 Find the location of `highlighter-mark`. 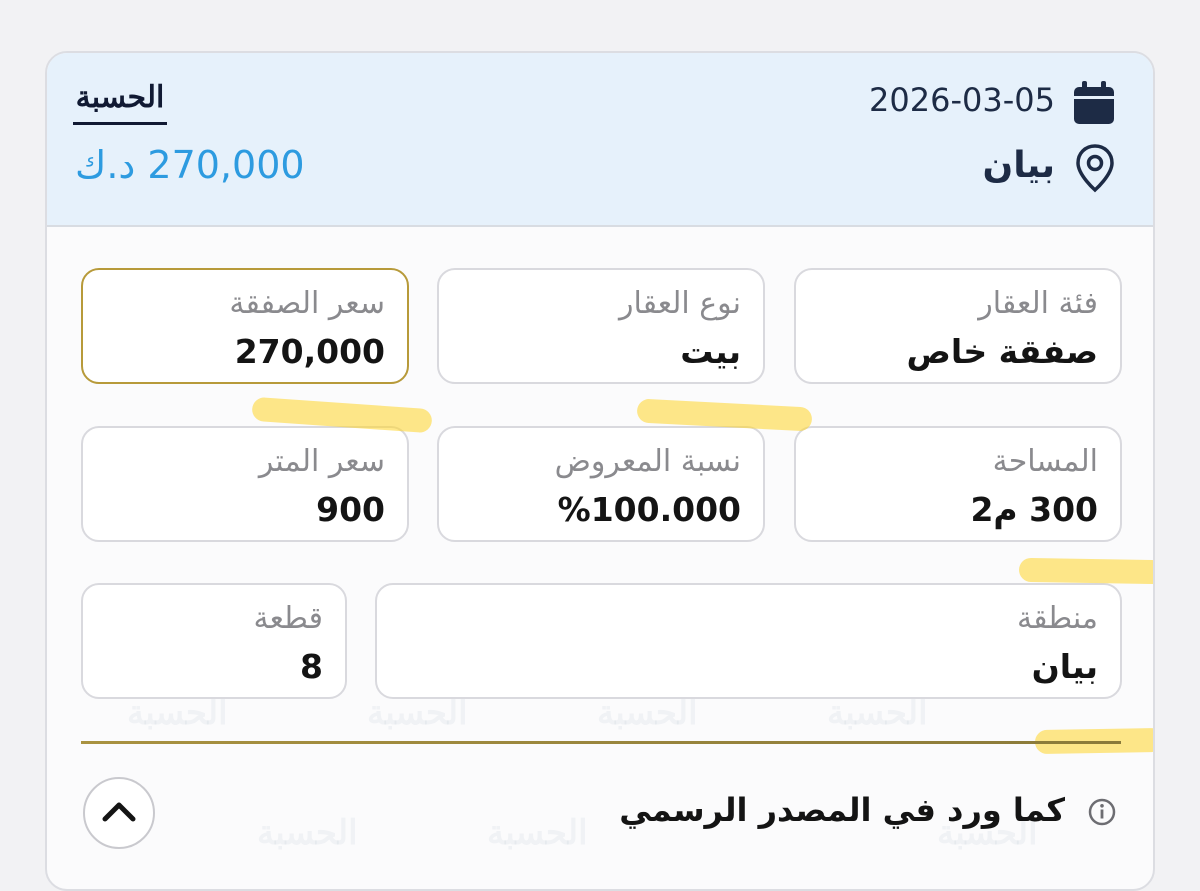

highlighter-mark is located at coordinates (1085, 571).